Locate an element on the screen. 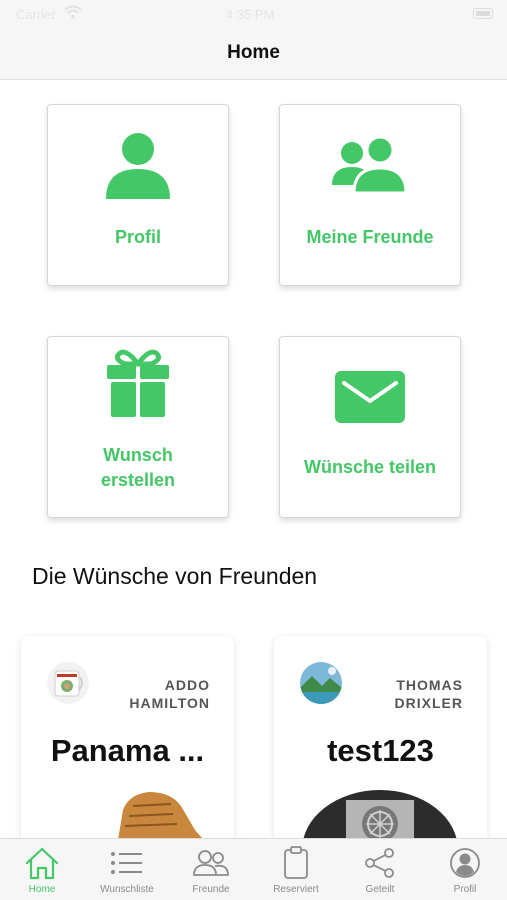 This screenshot has height=900, width=507. tab-home-label: Home is located at coordinates (42, 889).